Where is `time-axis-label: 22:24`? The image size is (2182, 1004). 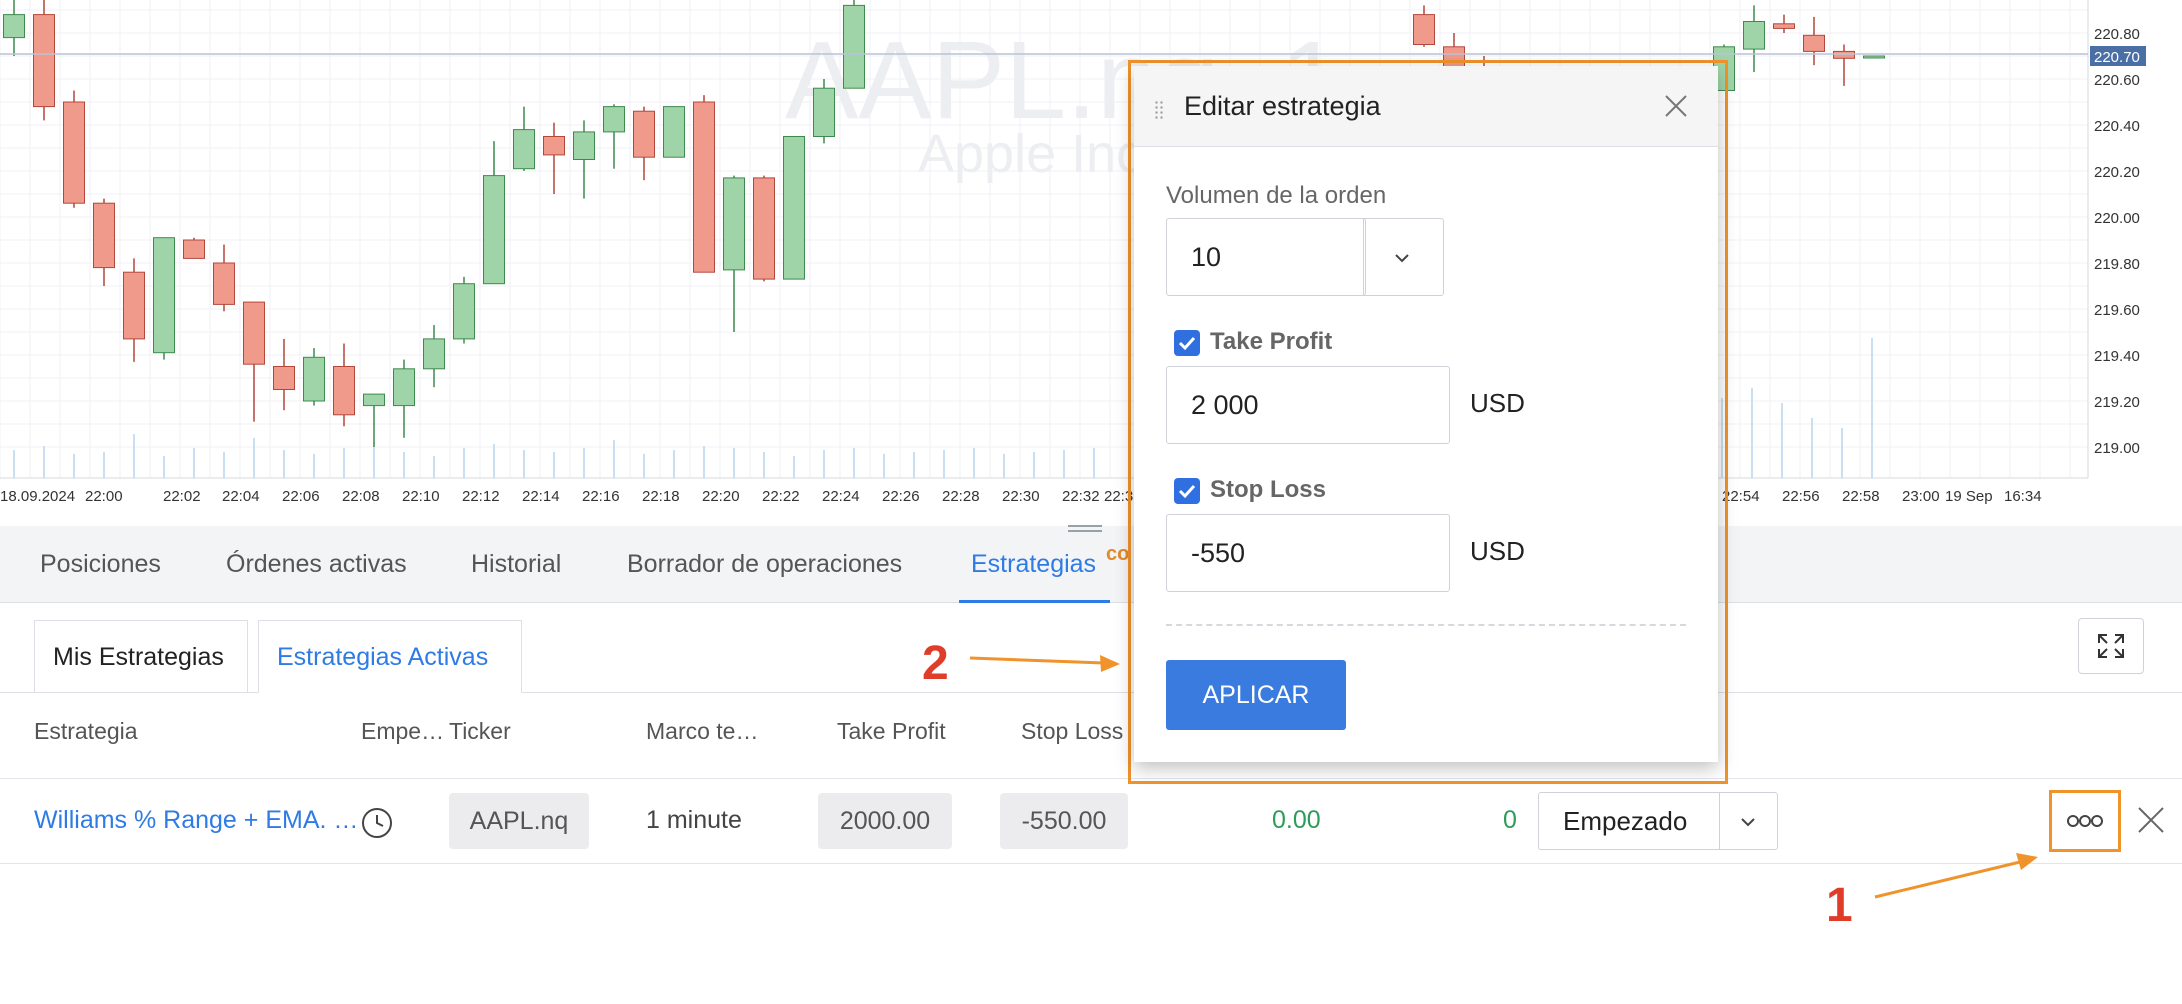 time-axis-label: 22:24 is located at coordinates (841, 496).